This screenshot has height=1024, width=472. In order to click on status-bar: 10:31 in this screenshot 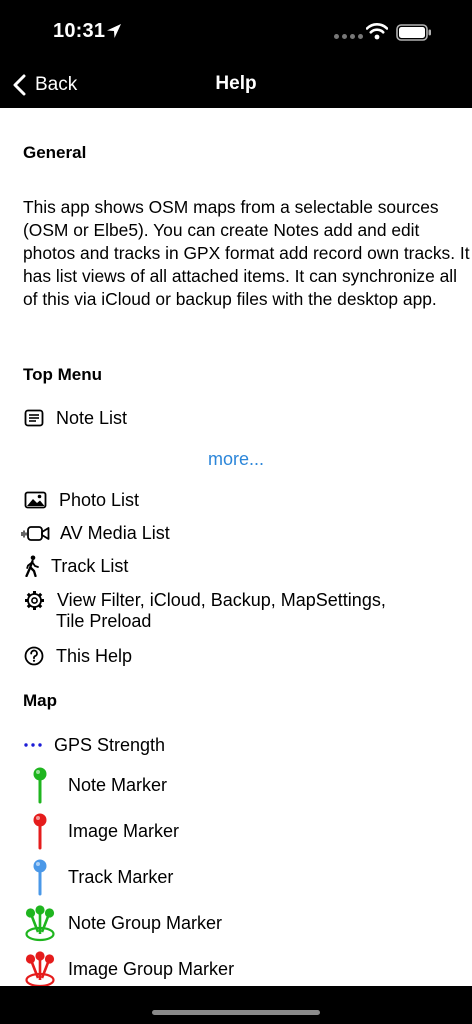, I will do `click(236, 31)`.